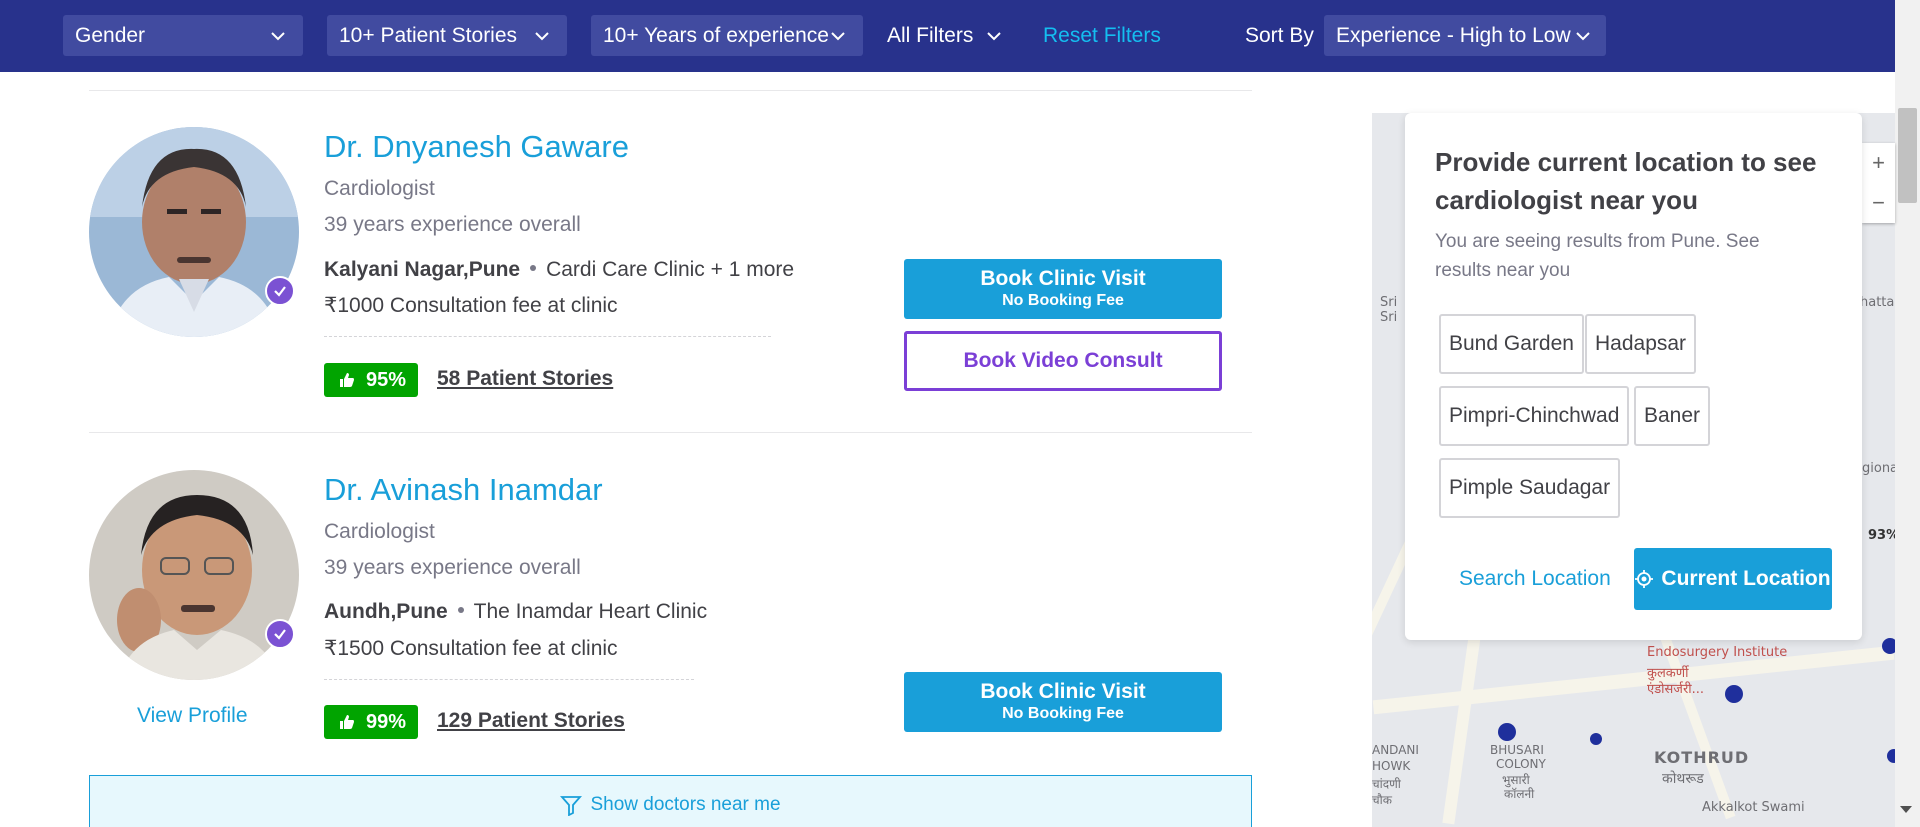  What do you see at coordinates (386, 611) in the screenshot?
I see `location-area: Aundh,Pune` at bounding box center [386, 611].